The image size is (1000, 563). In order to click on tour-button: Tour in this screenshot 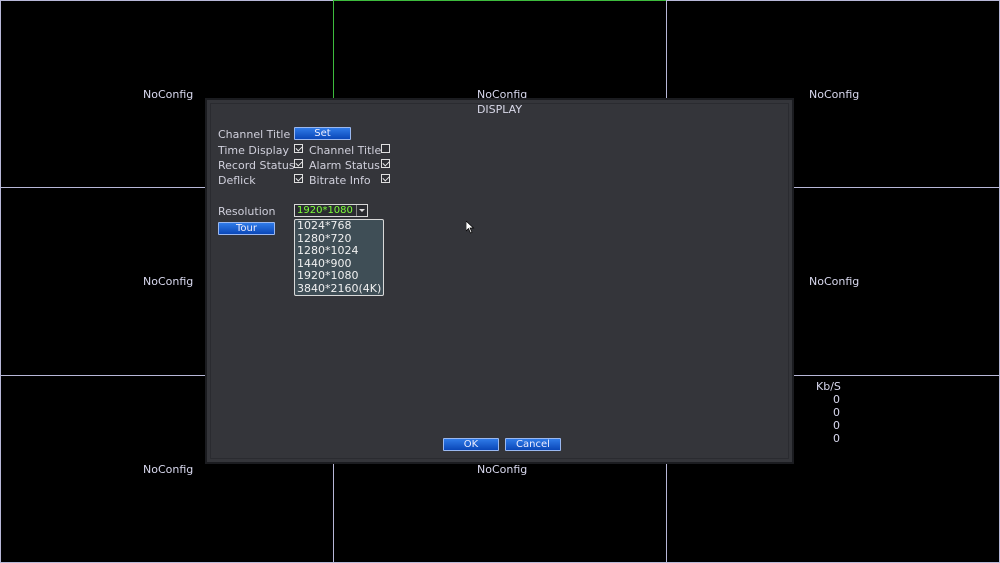, I will do `click(246, 228)`.